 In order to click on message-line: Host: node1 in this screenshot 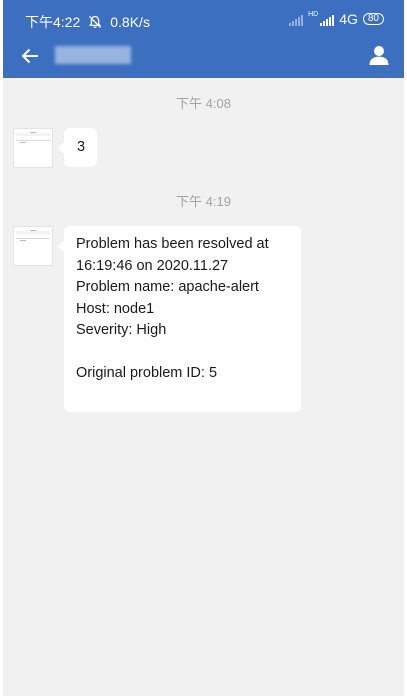, I will do `click(115, 308)`.